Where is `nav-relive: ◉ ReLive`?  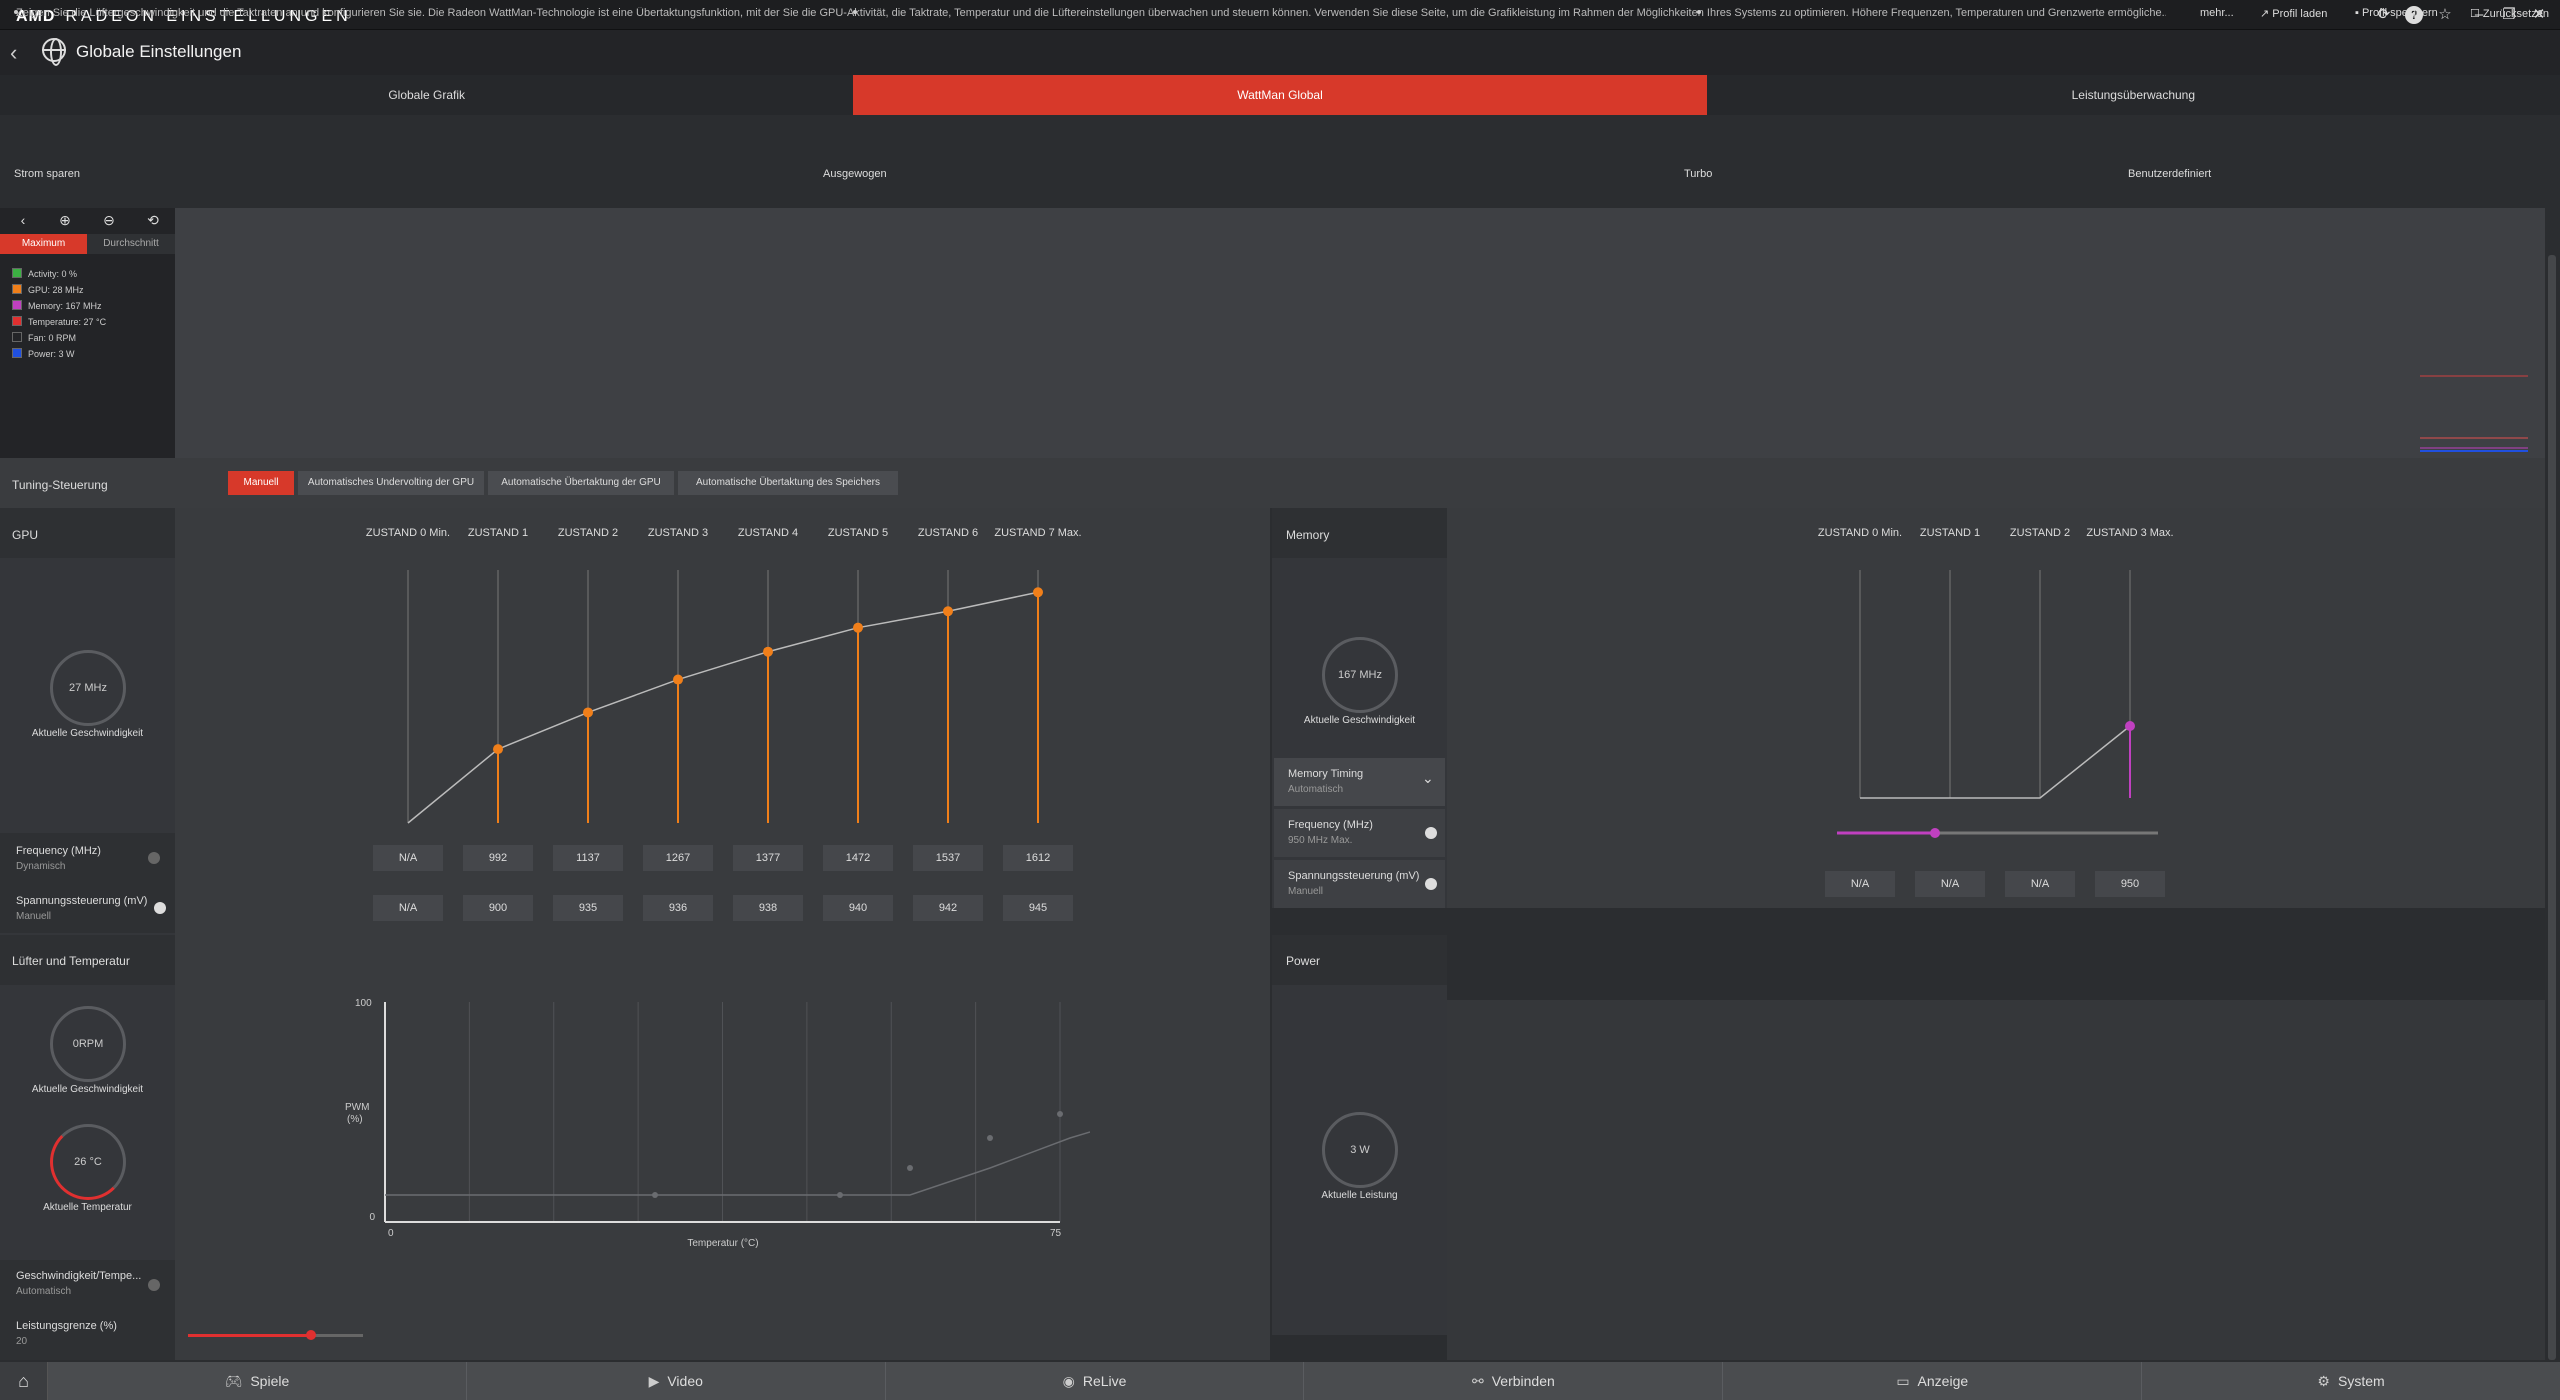 nav-relive: ◉ ReLive is located at coordinates (1095, 1381).